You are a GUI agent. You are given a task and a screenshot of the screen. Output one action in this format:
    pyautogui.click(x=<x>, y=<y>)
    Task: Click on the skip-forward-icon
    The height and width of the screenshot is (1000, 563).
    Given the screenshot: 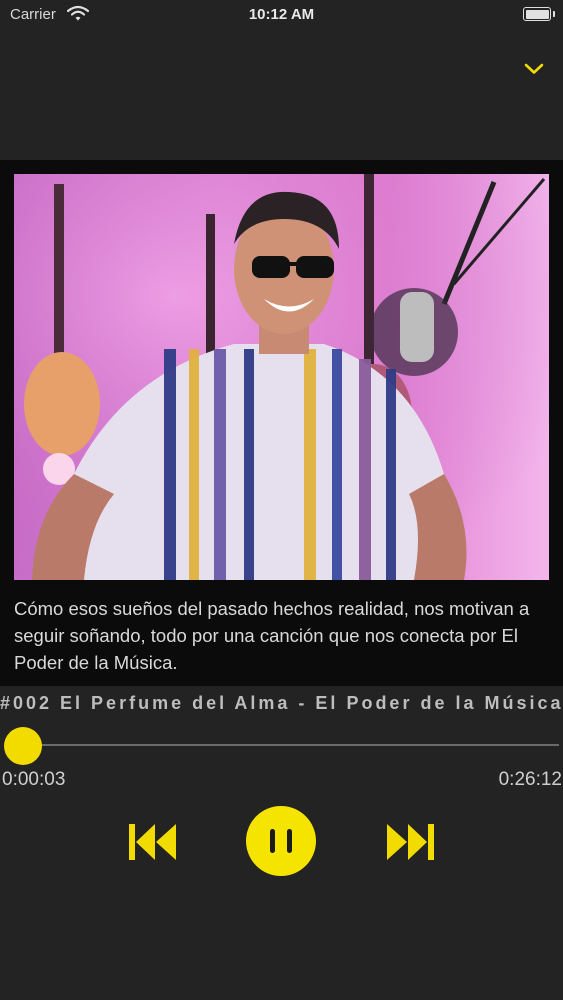 What is the action you would take?
    pyautogui.click(x=409, y=842)
    